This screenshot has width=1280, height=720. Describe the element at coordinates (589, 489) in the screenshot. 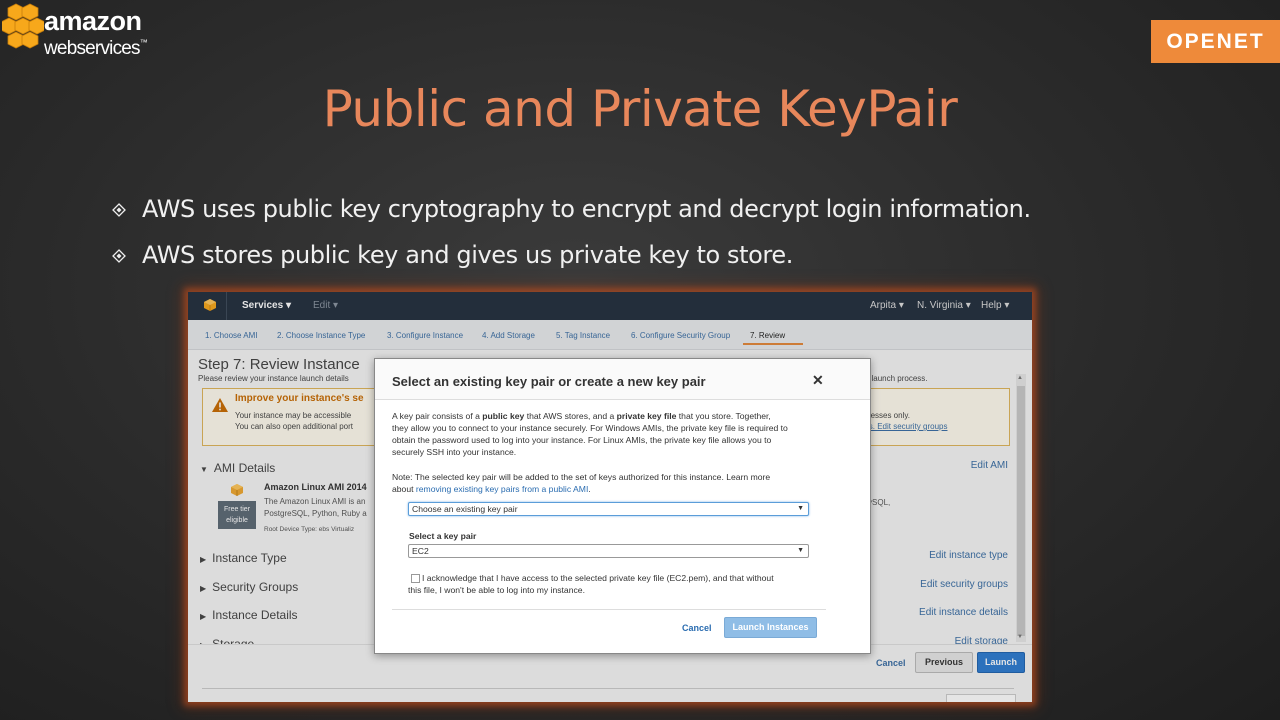

I see `note-text: .` at that location.